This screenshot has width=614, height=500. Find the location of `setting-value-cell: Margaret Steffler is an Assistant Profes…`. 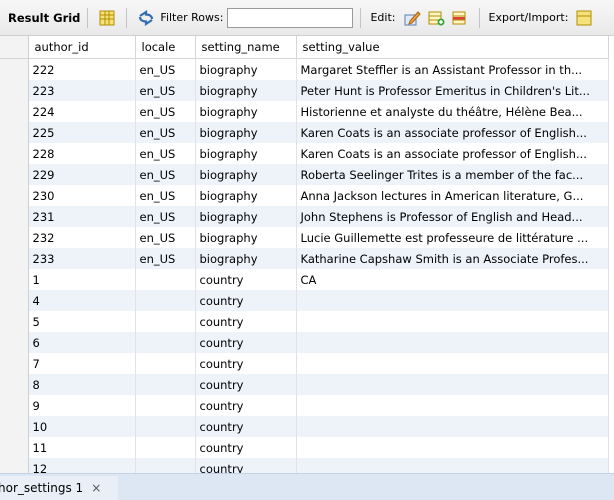

setting-value-cell: Margaret Steffler is an Assistant Profes… is located at coordinates (452, 69).